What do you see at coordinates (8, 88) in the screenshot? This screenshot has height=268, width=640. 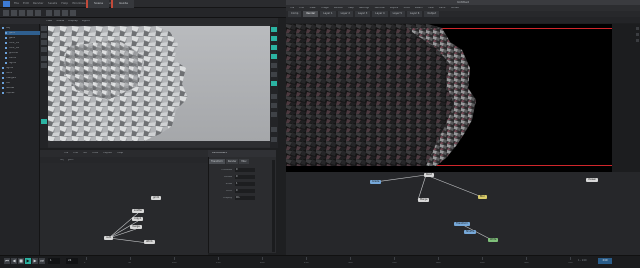 I see `outliner-item: render` at bounding box center [8, 88].